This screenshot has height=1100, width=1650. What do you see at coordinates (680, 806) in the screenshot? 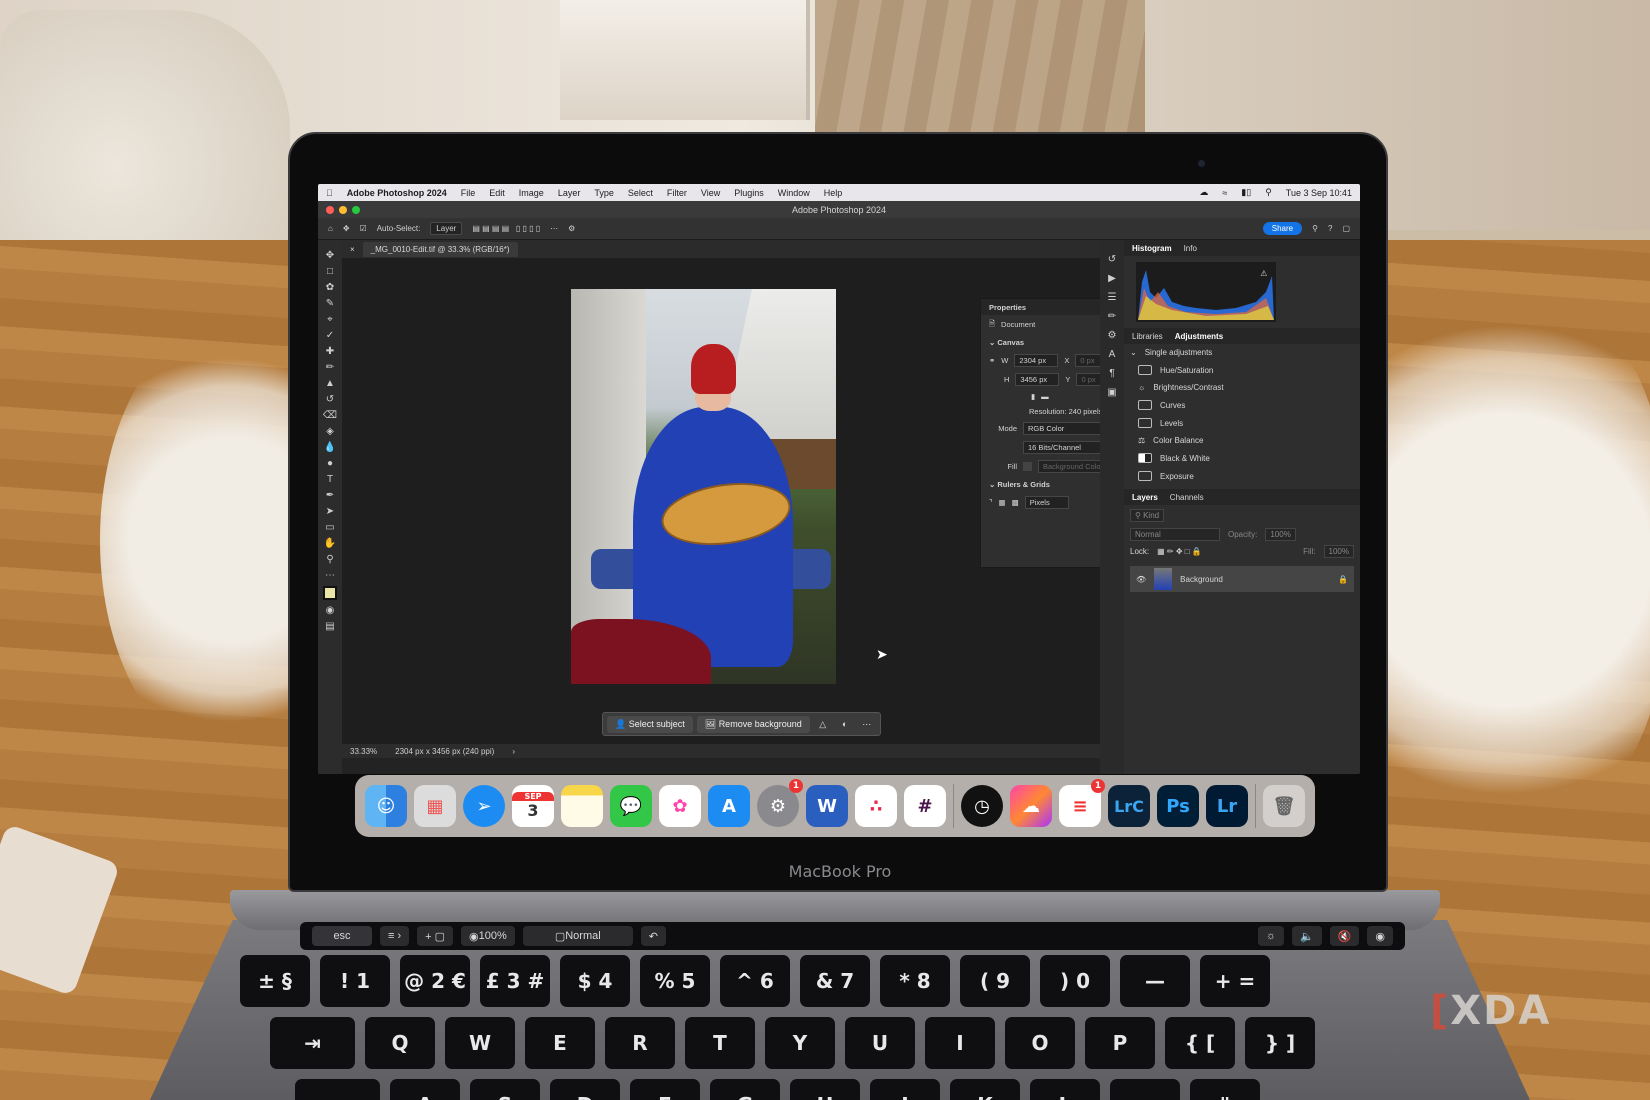
I see `photos-icon: ✿` at bounding box center [680, 806].